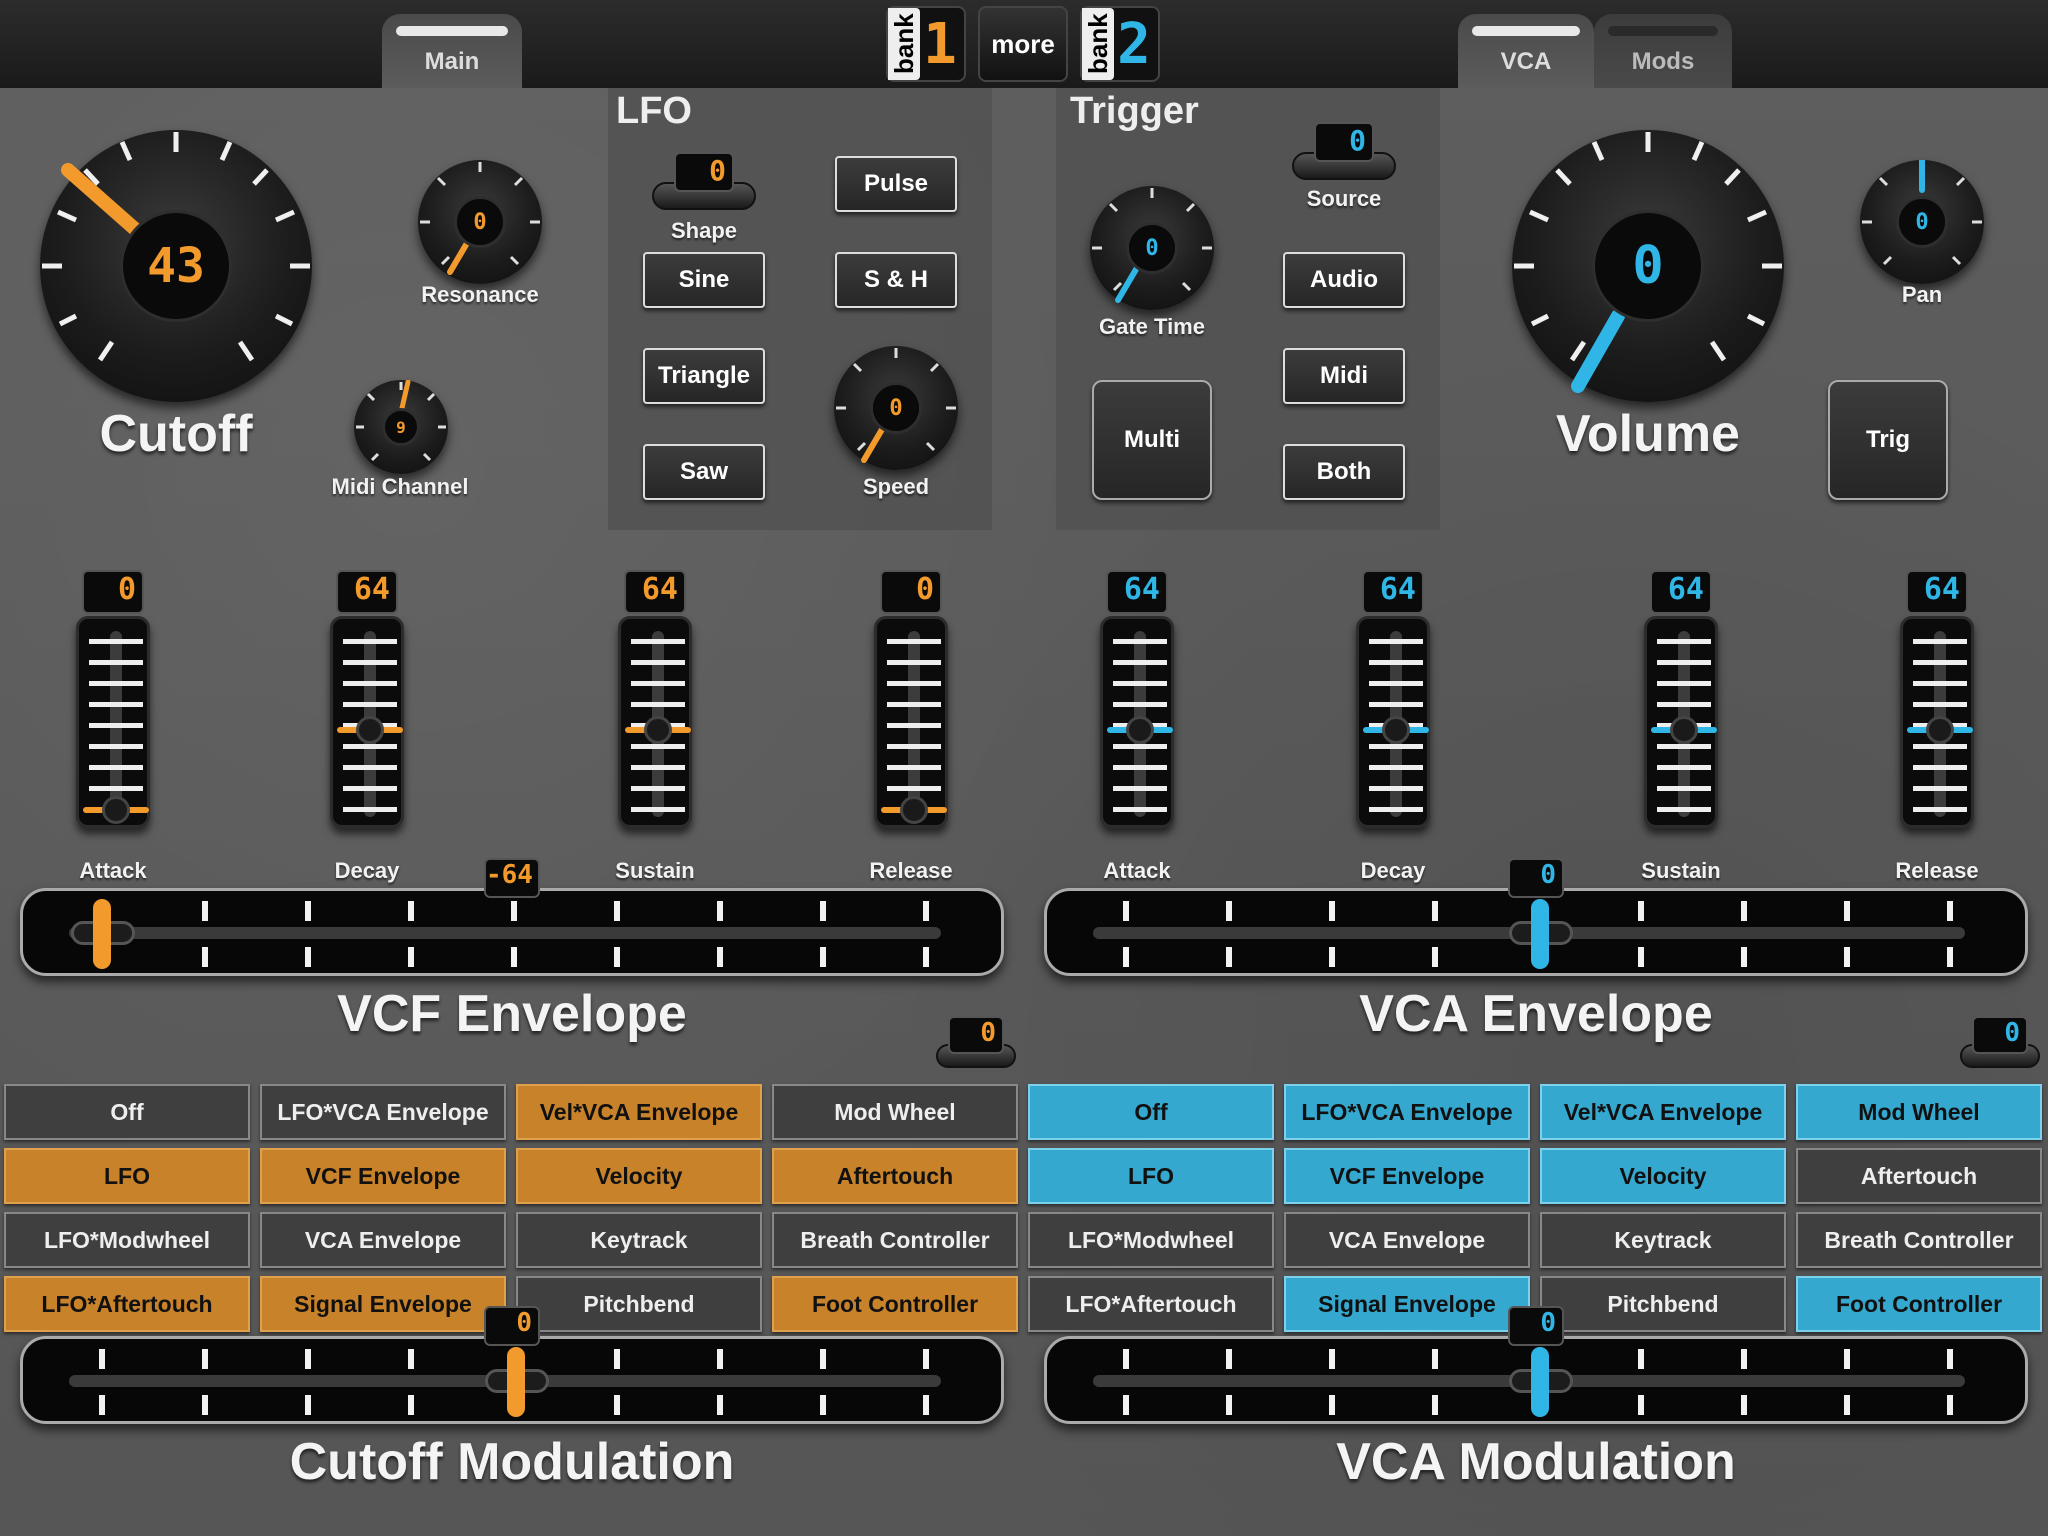 This screenshot has height=1536, width=2048. I want to click on vca-mod-option-2-0: LFO*Modwheel, so click(1151, 1240).